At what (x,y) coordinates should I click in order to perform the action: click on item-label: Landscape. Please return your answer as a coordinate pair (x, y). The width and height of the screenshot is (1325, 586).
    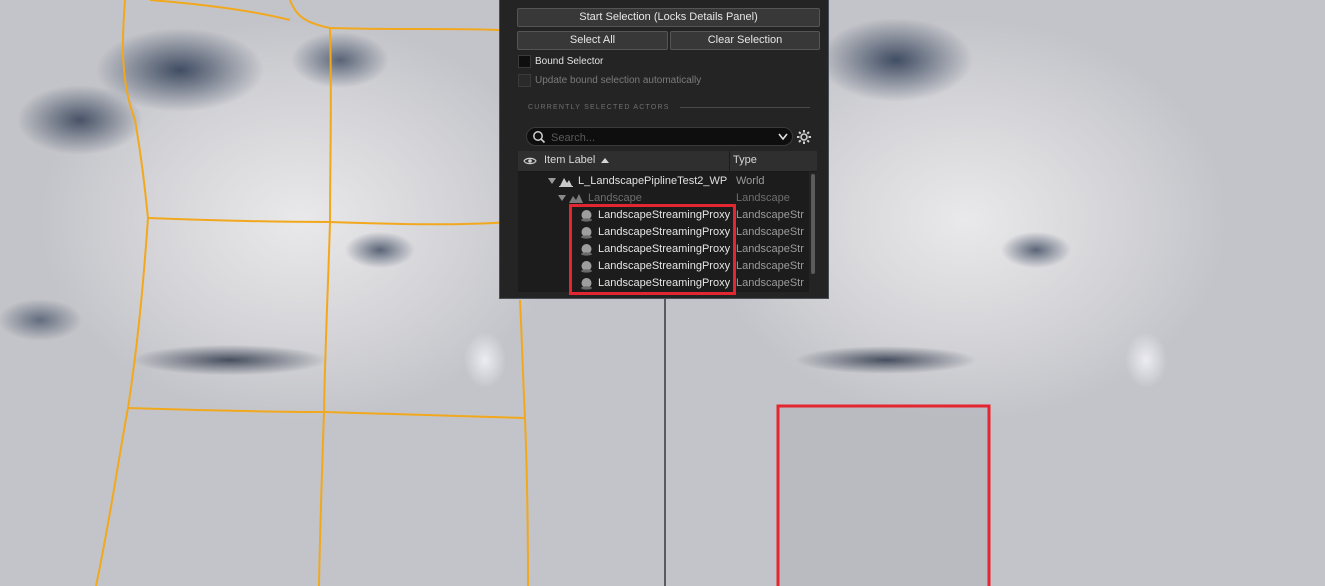
    Looking at the image, I should click on (615, 198).